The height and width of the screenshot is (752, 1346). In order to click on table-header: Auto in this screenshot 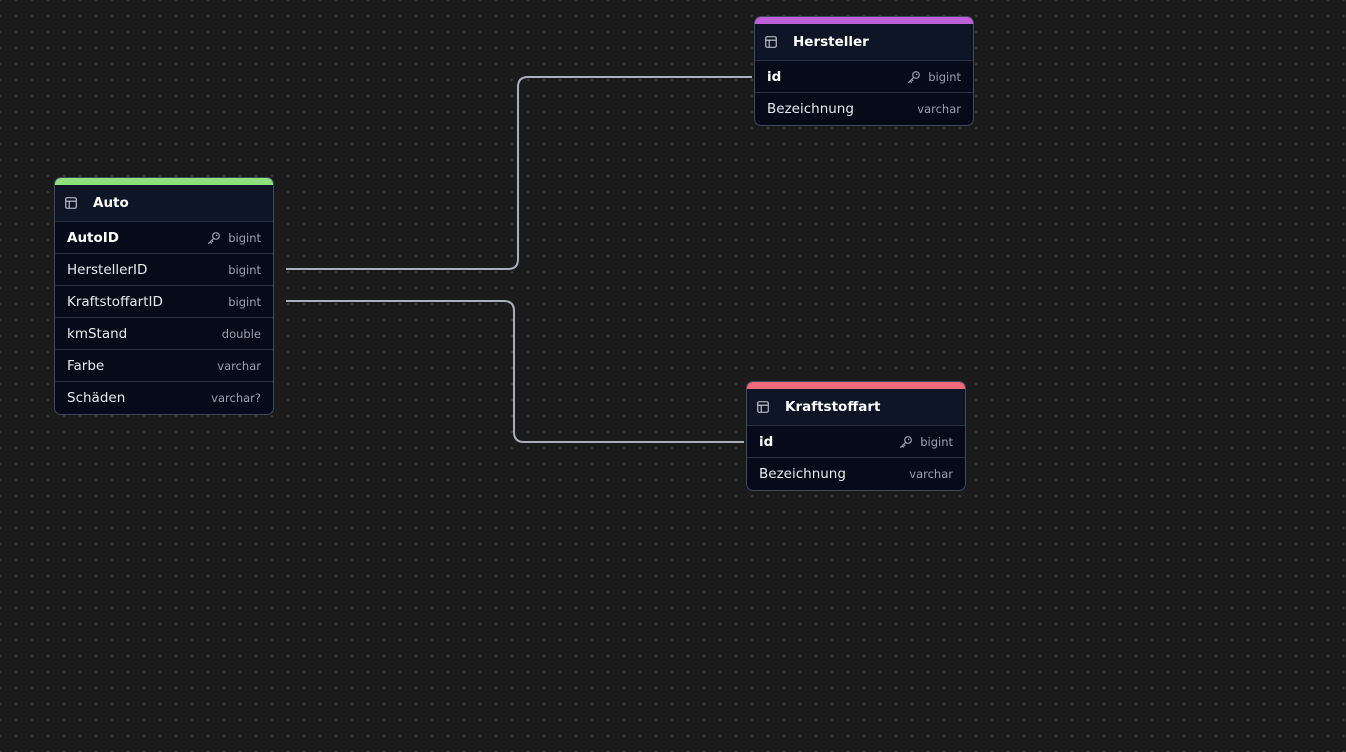, I will do `click(164, 203)`.